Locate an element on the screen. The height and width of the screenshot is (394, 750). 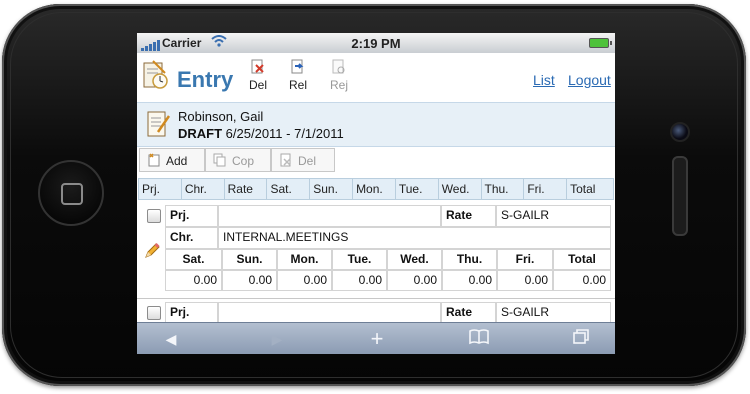
delete-row-icon is located at coordinates (285, 160).